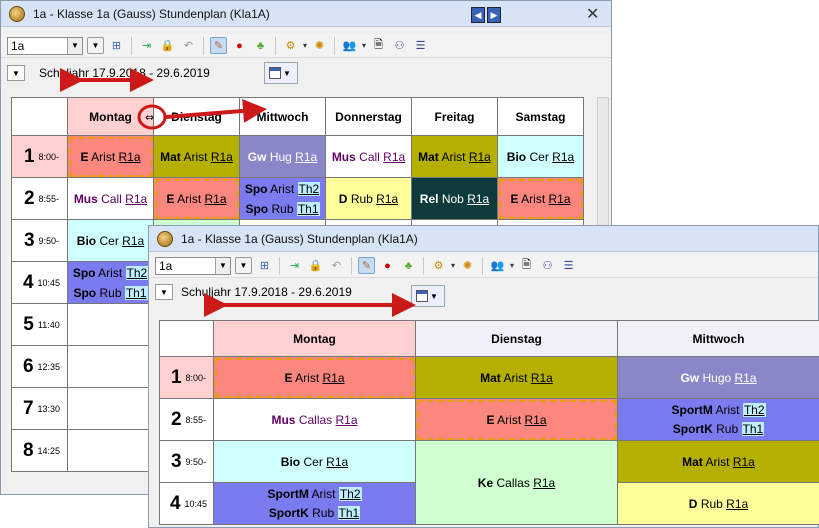 This screenshot has height=528, width=819. Describe the element at coordinates (540, 116) in the screenshot. I see `day-header-saturday: Samstag` at that location.